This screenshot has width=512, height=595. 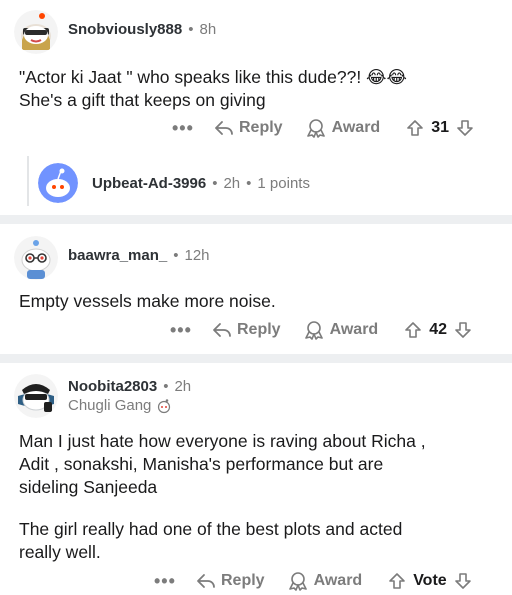 What do you see at coordinates (149, 183) in the screenshot?
I see `username: Upbeat-Ad-3996` at bounding box center [149, 183].